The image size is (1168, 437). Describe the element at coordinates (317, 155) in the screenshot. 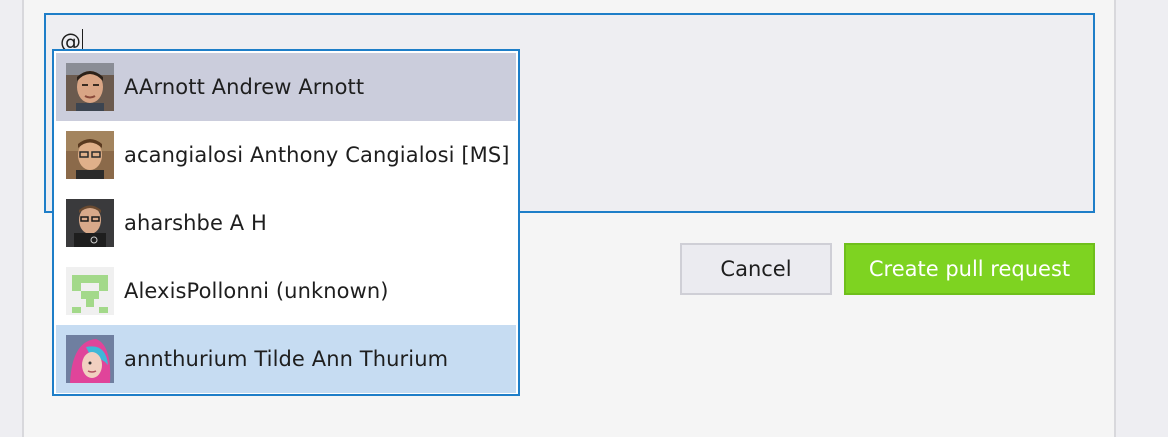

I see `suggestion-item-label: acangialosi Anthony Cangialosi [MS]` at that location.